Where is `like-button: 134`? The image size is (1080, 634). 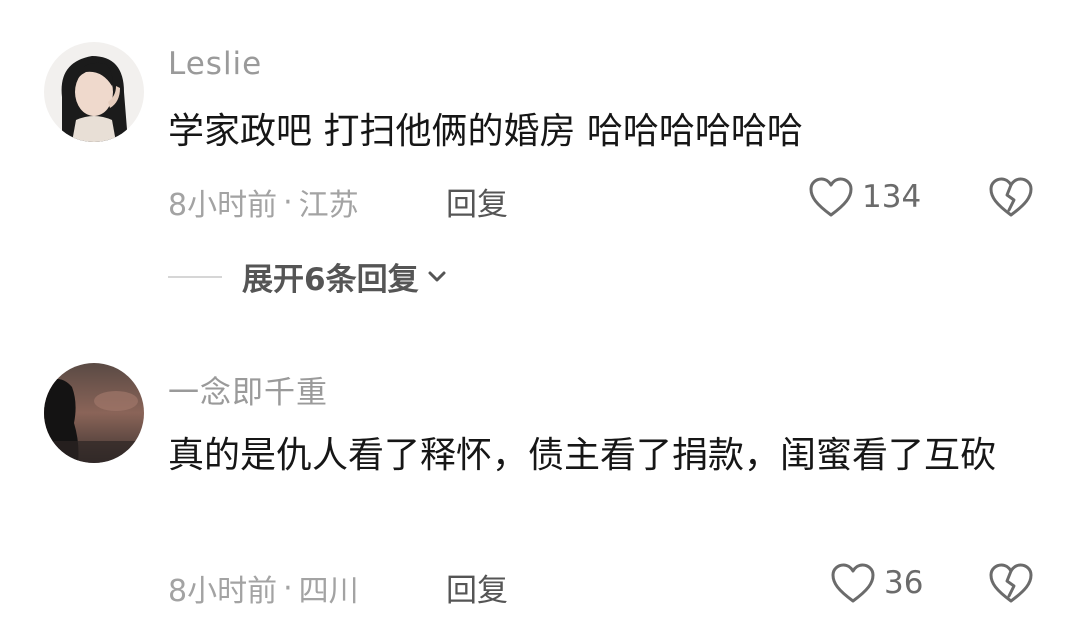 like-button: 134 is located at coordinates (864, 197).